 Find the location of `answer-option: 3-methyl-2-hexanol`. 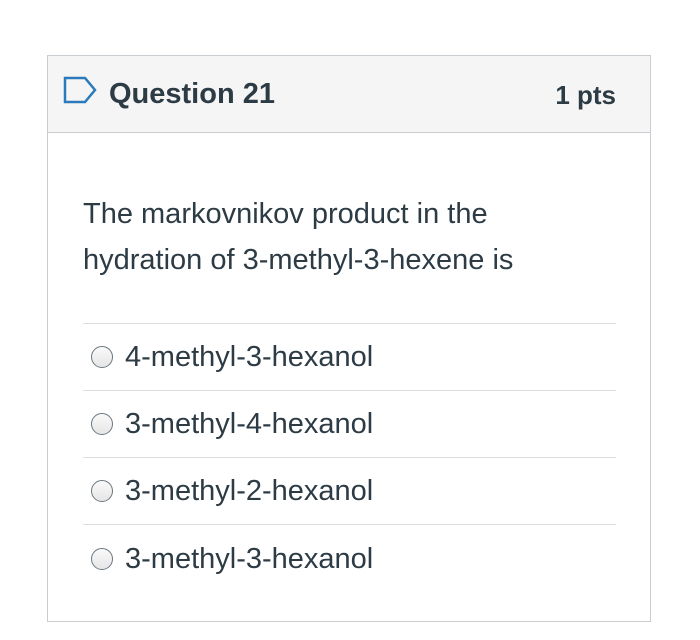

answer-option: 3-methyl-2-hexanol is located at coordinates (349, 491).